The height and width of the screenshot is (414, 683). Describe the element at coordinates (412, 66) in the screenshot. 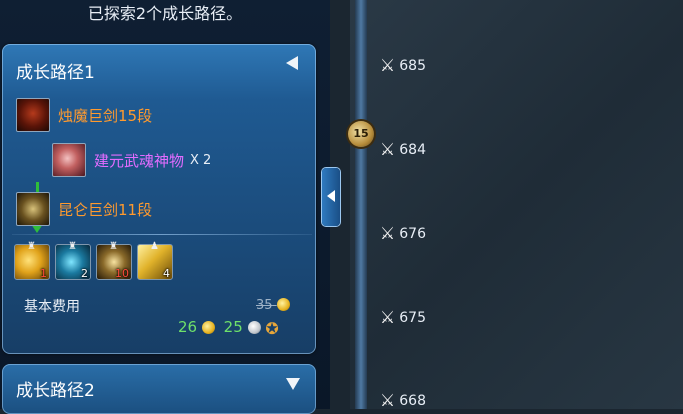

I see `power-value: 685` at that location.